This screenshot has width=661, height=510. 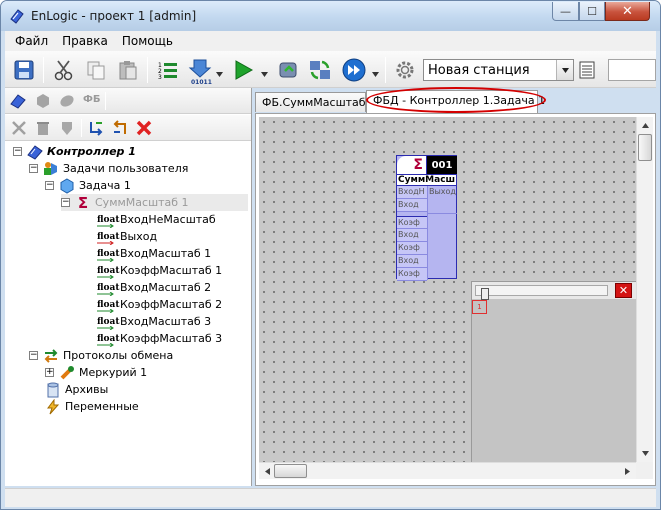 What do you see at coordinates (243, 70) in the screenshot?
I see `run-button` at bounding box center [243, 70].